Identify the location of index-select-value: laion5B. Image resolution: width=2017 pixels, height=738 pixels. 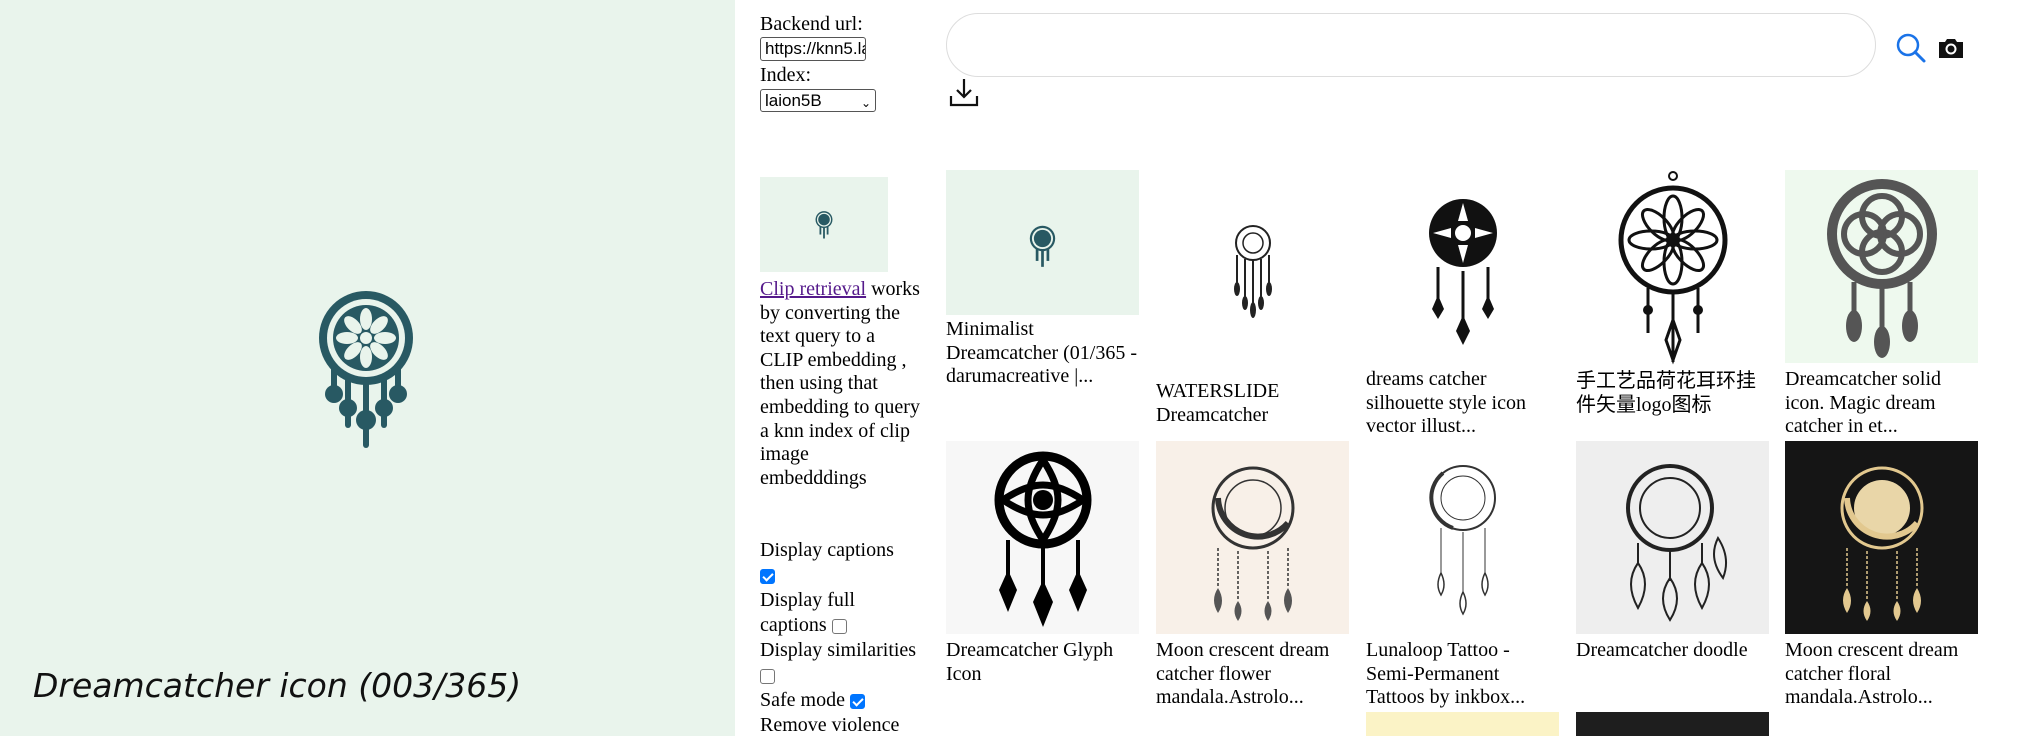
(793, 100).